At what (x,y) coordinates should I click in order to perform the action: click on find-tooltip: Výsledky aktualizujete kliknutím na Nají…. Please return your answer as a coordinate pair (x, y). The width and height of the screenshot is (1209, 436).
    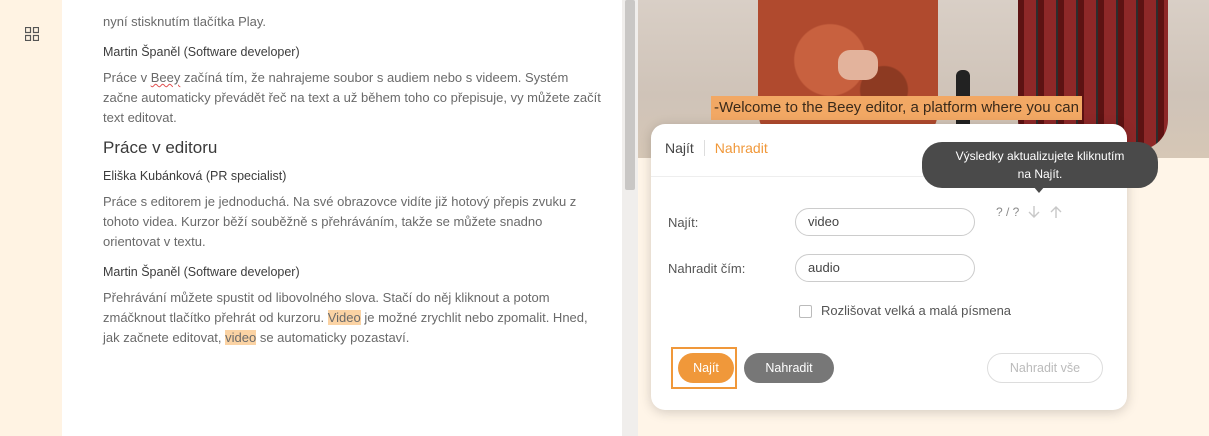
    Looking at the image, I should click on (1040, 165).